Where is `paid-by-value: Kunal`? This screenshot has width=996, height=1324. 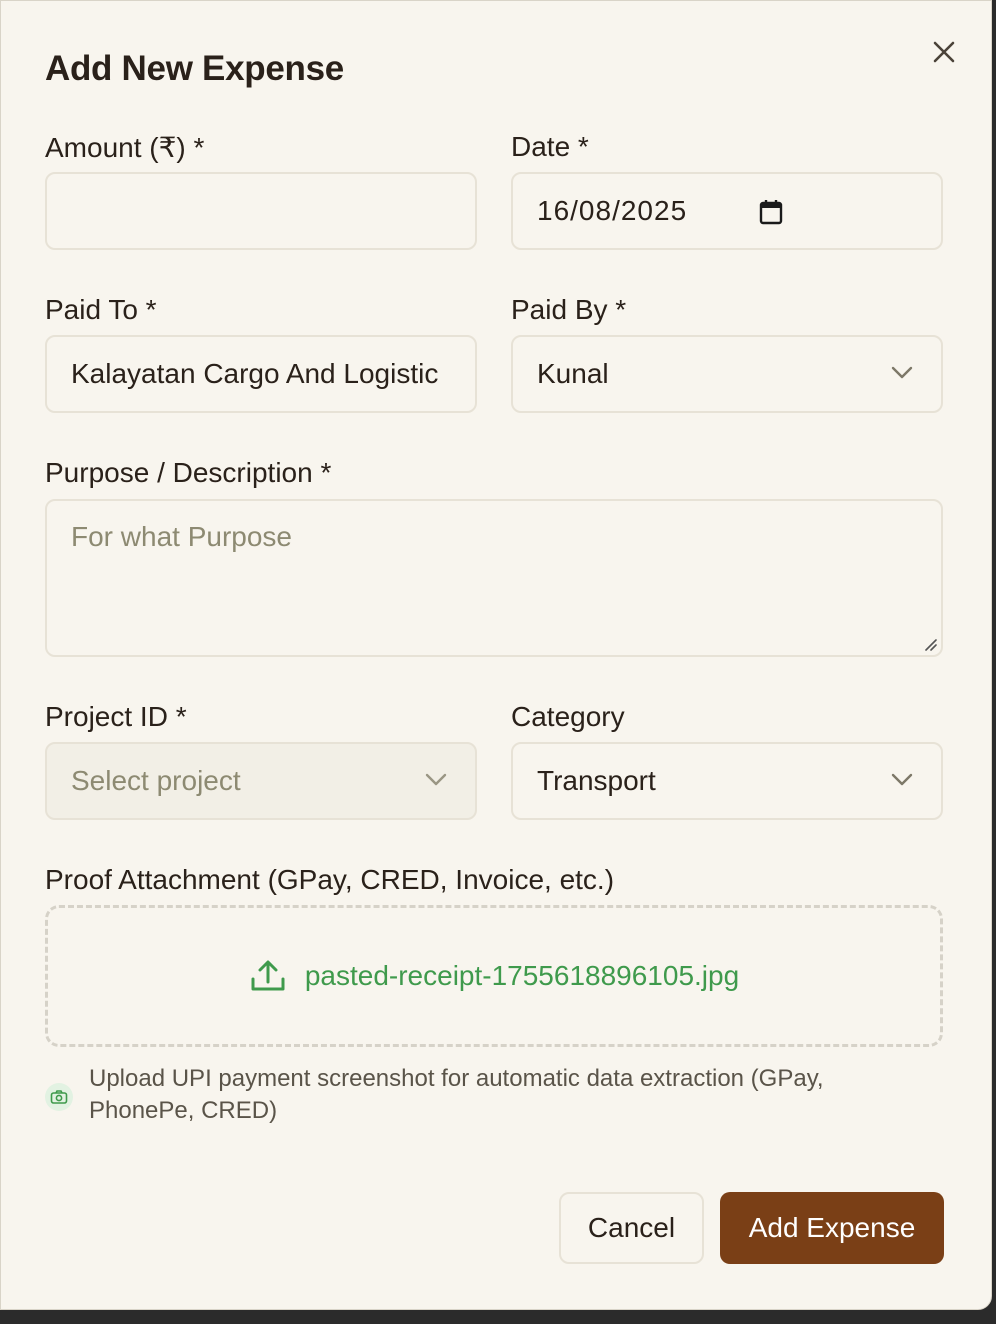
paid-by-value: Kunal is located at coordinates (573, 373).